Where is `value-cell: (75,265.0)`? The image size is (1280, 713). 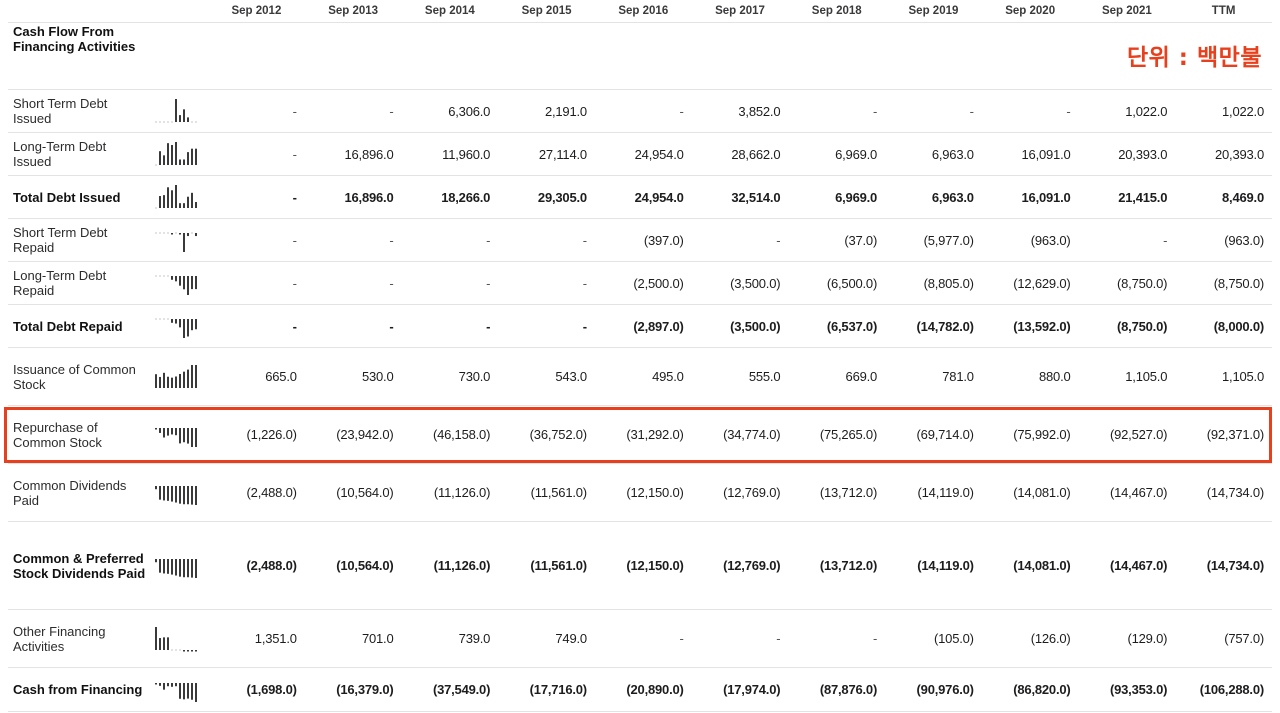 value-cell: (75,265.0) is located at coordinates (837, 434).